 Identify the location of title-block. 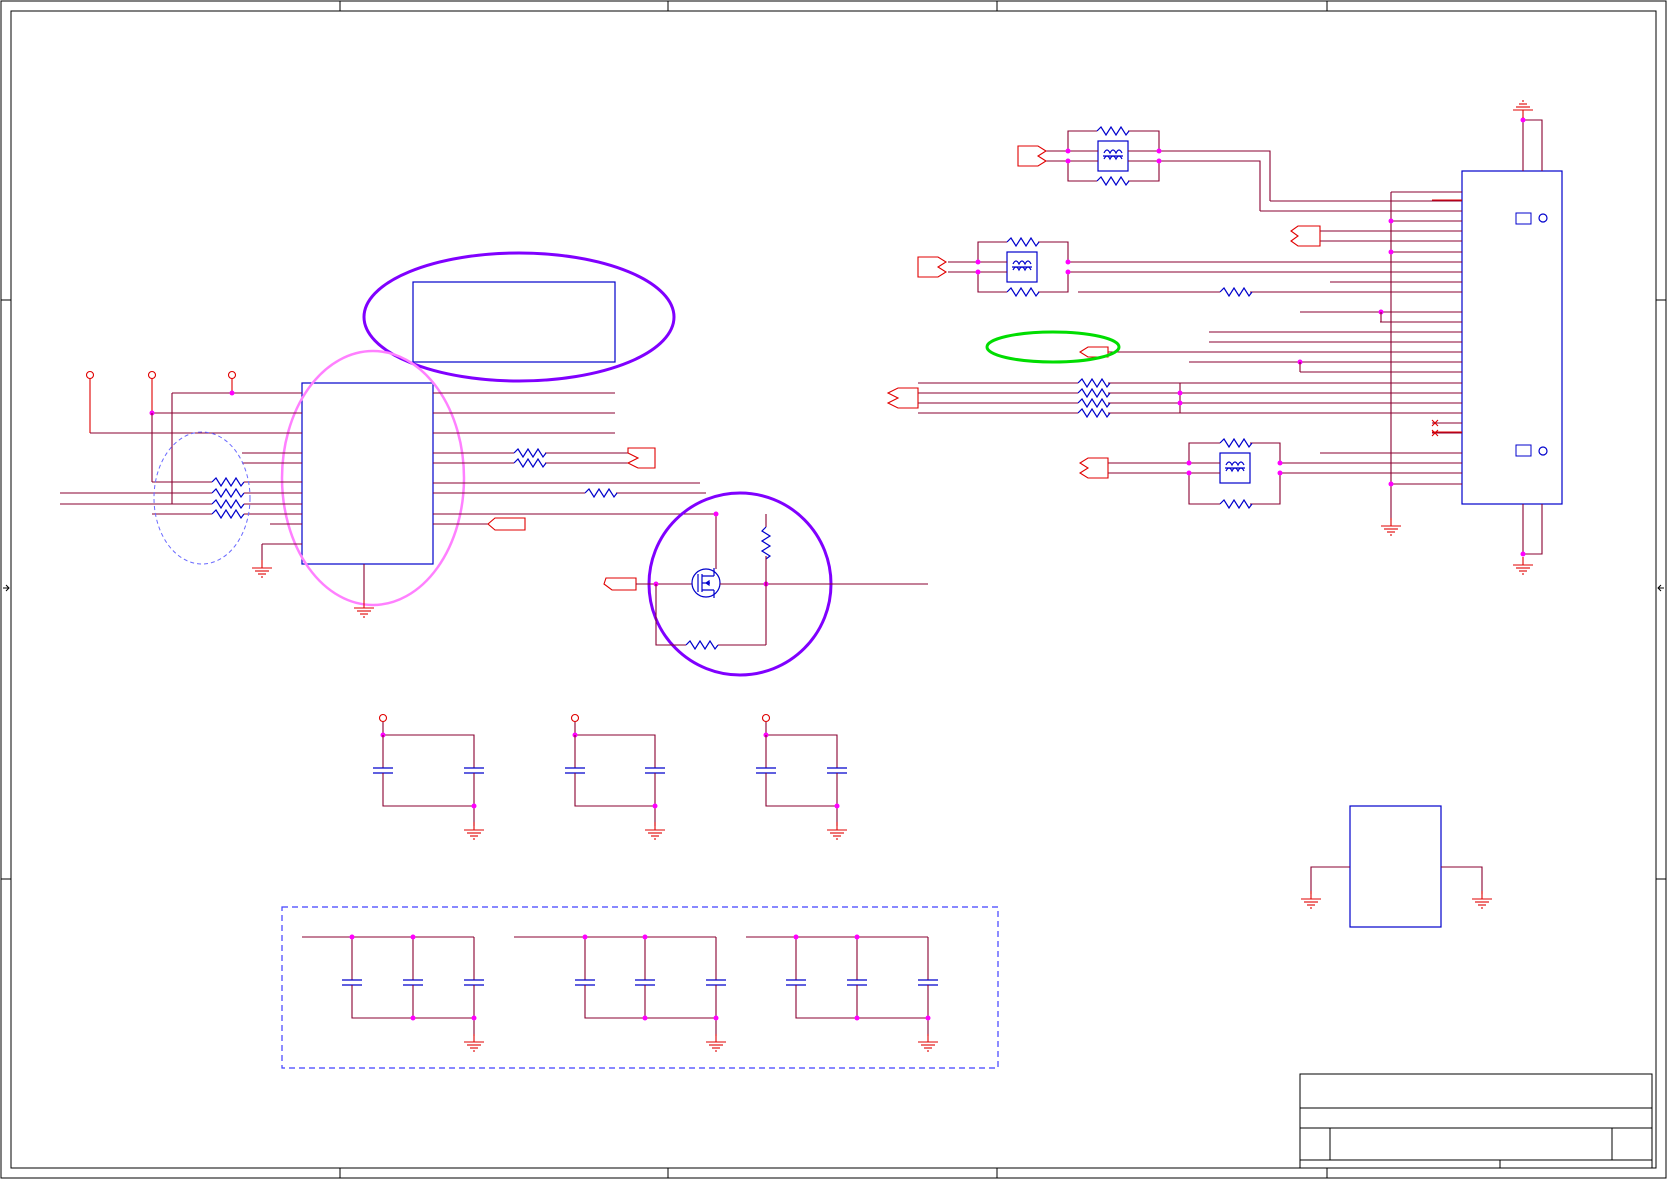
(1476, 1121).